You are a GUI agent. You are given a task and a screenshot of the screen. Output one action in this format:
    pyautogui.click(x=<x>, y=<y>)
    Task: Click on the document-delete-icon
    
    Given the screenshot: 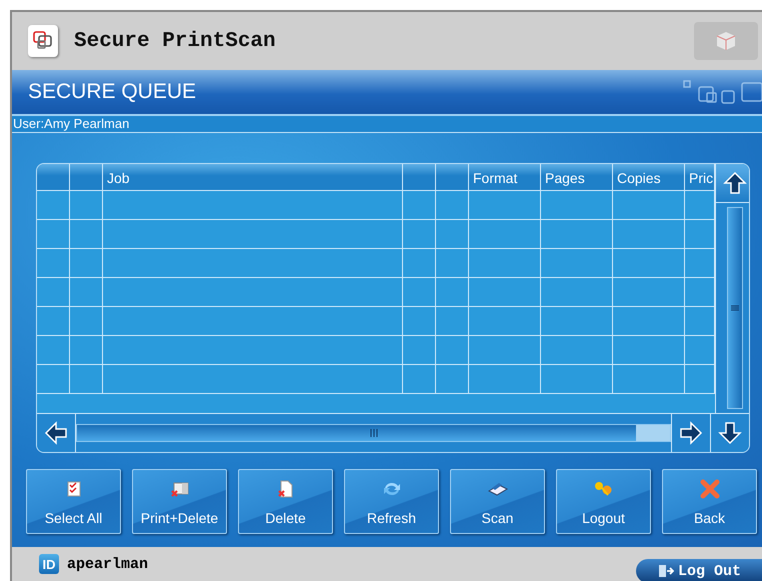 What is the action you would take?
    pyautogui.click(x=286, y=489)
    